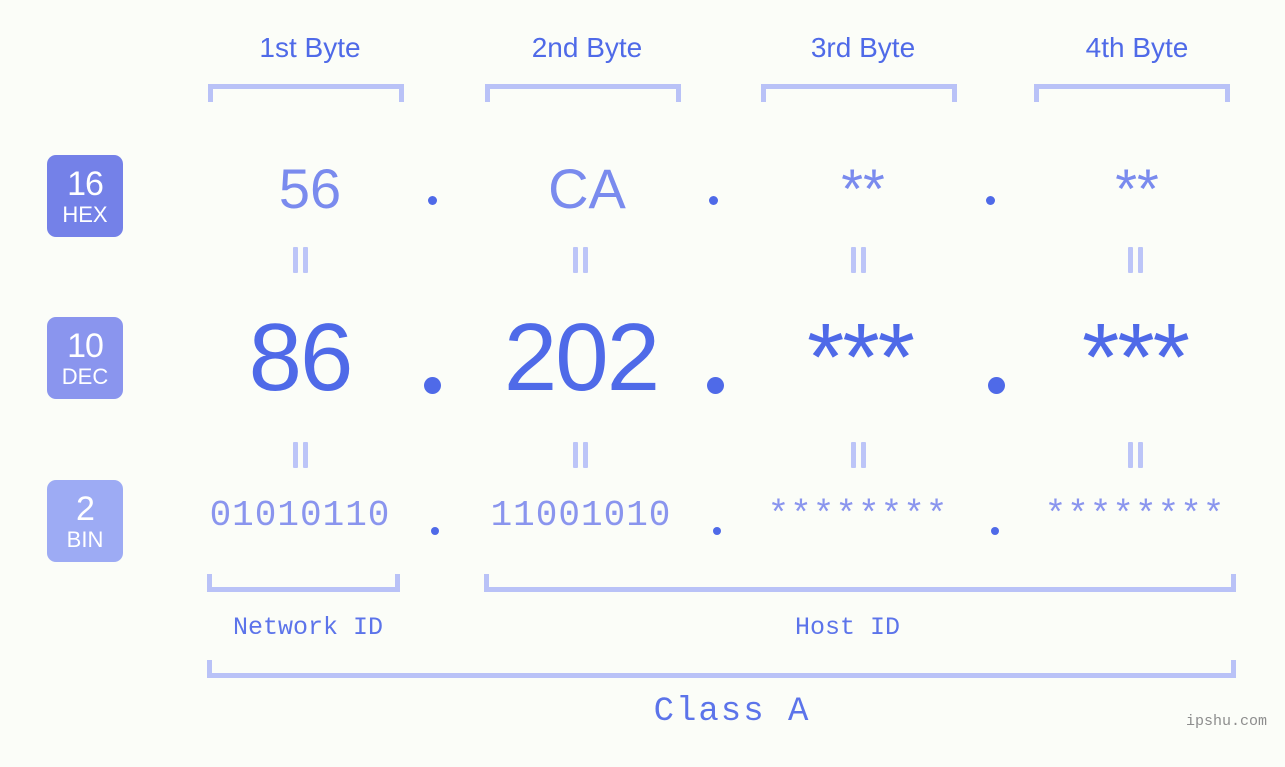  I want to click on byte-header-1: 1st Byte, so click(310, 47).